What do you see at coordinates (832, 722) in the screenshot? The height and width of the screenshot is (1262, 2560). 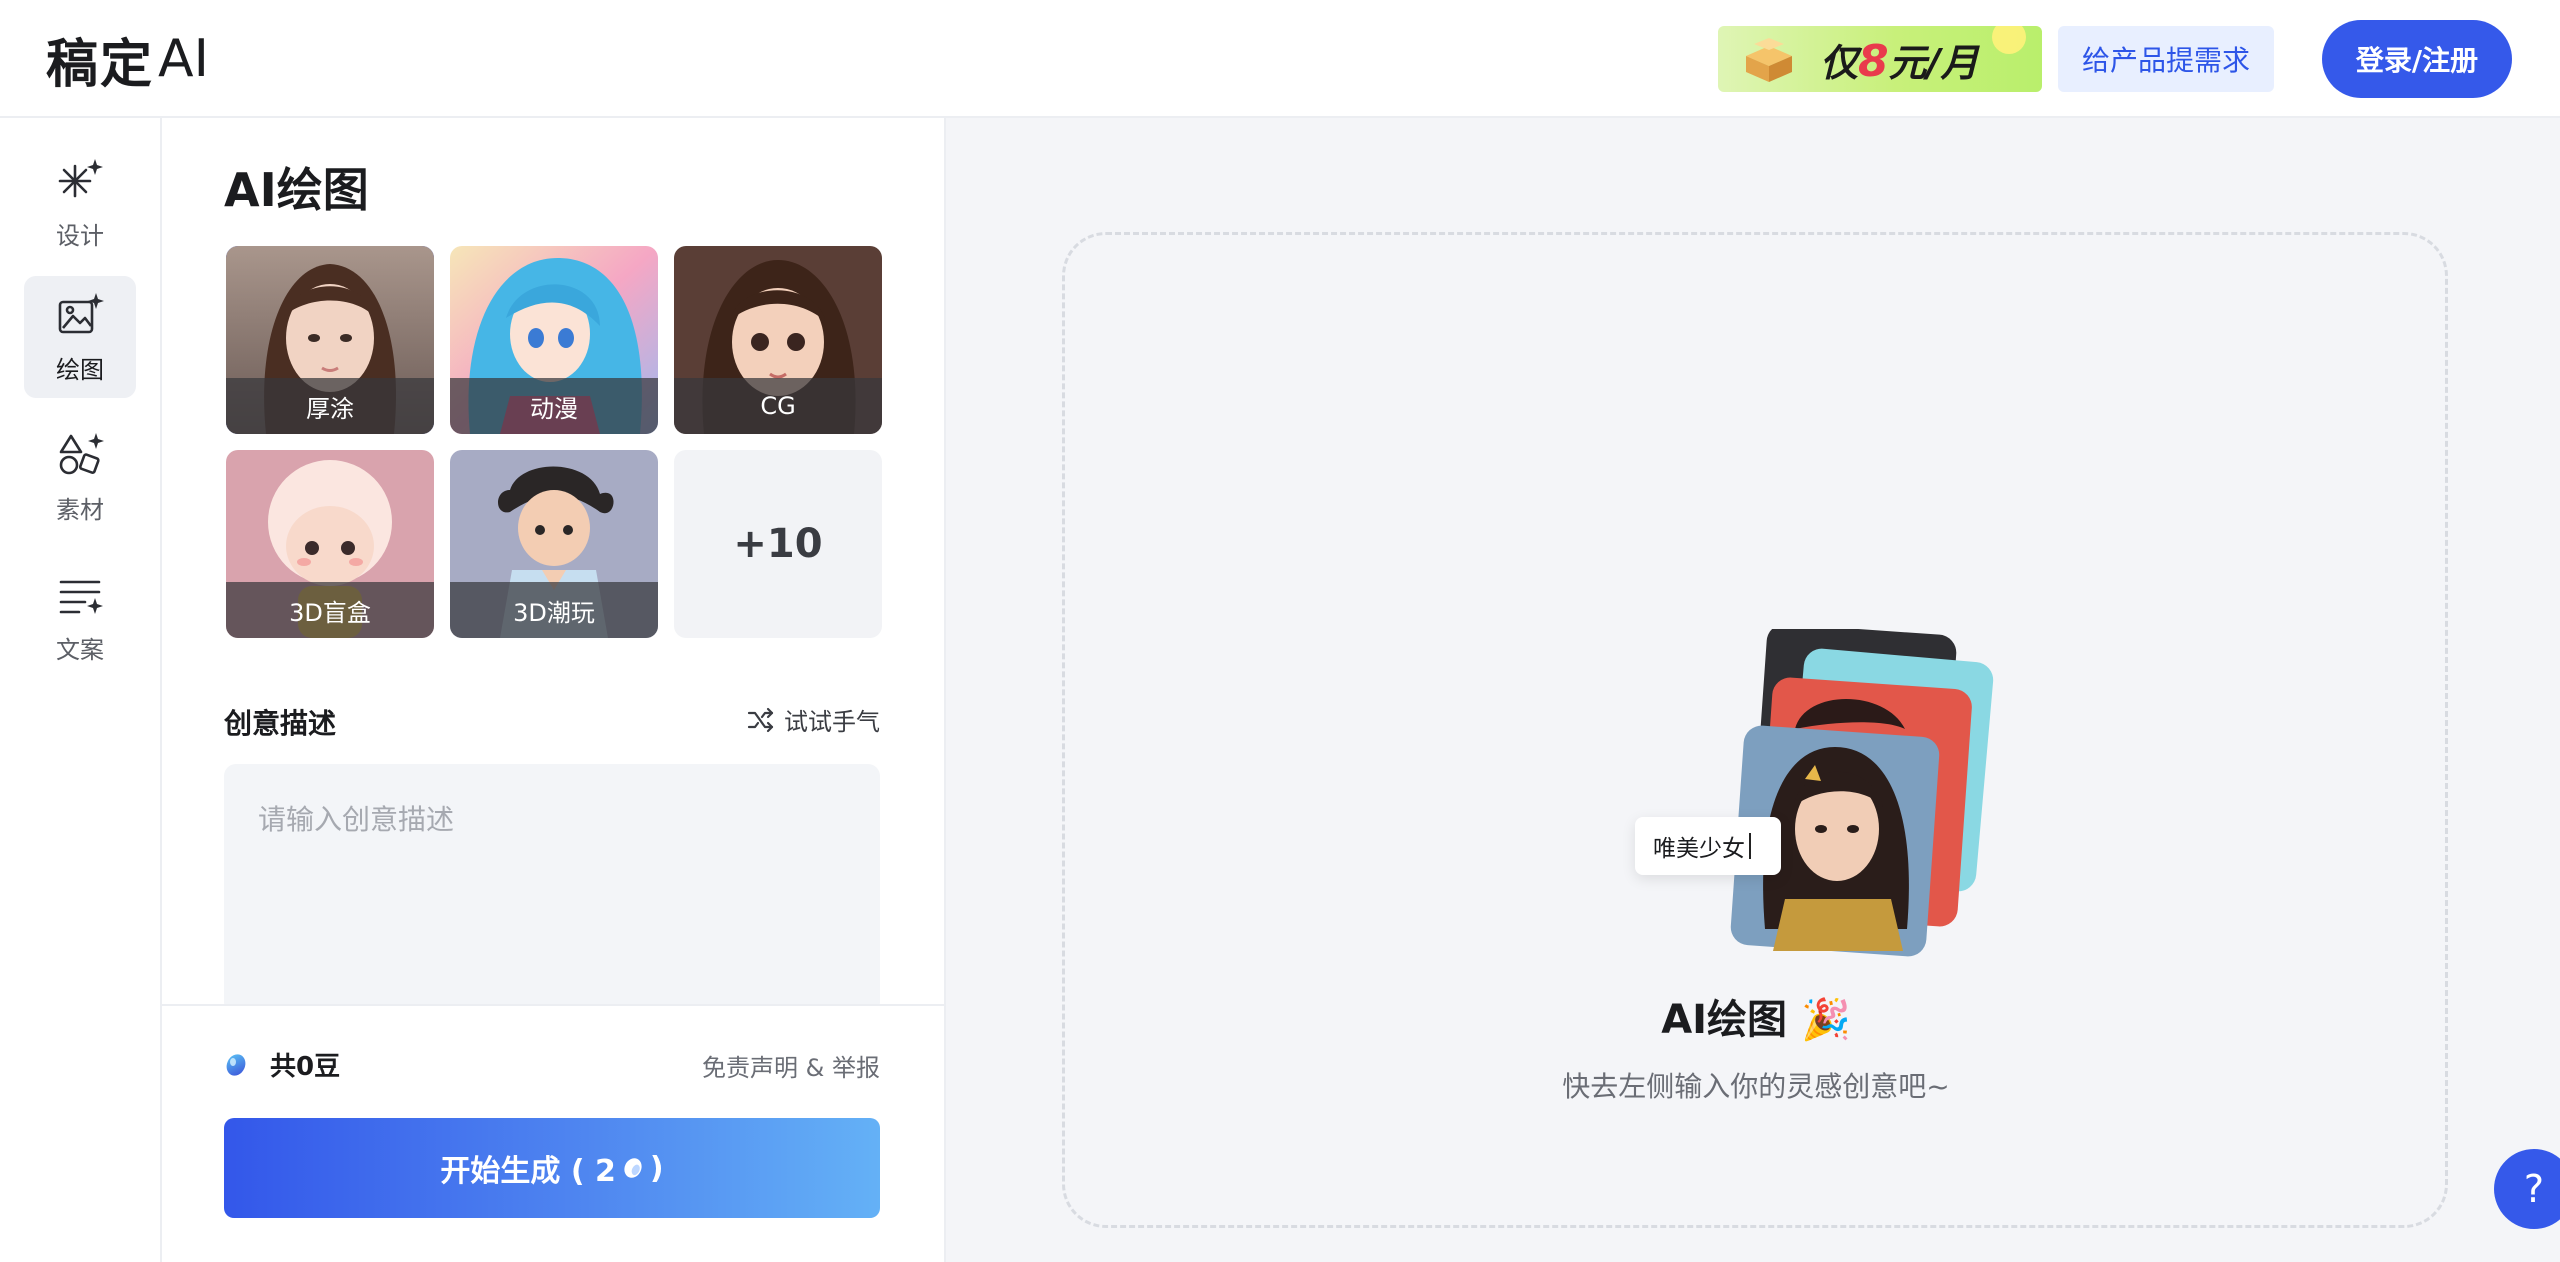 I see `try-luck-label: 试试手气` at bounding box center [832, 722].